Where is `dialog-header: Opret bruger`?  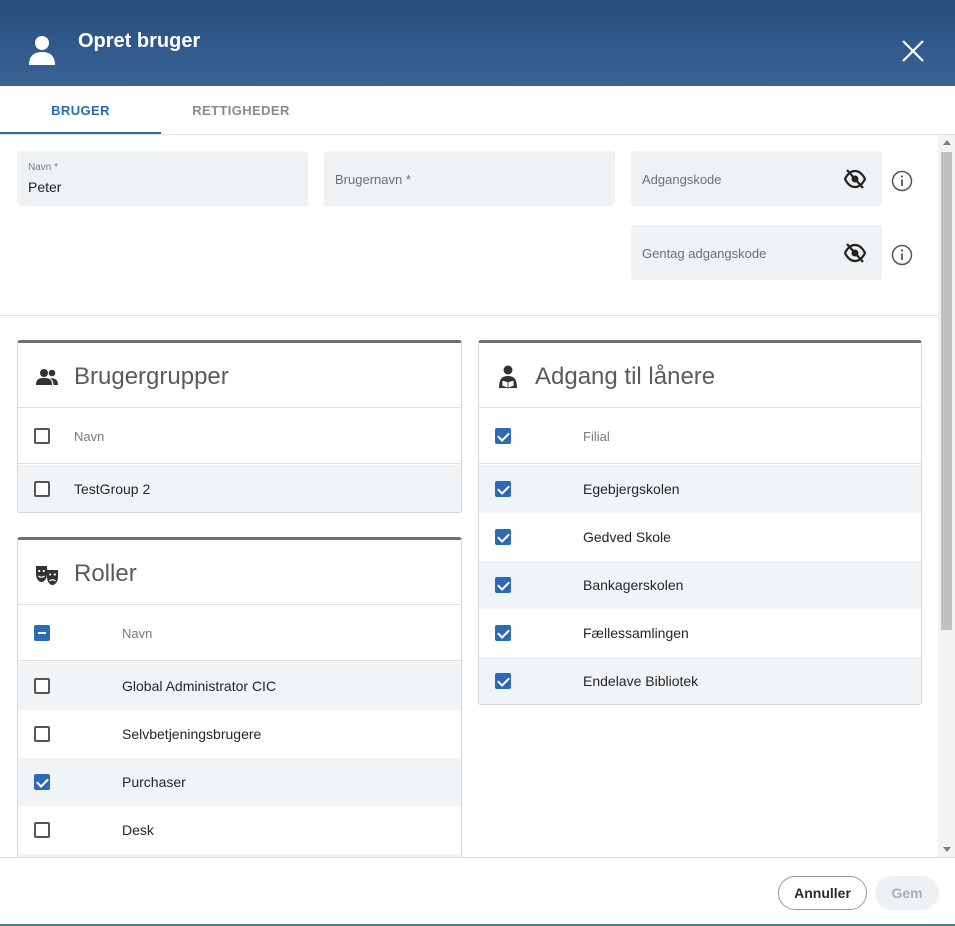
dialog-header: Opret bruger is located at coordinates (477, 43).